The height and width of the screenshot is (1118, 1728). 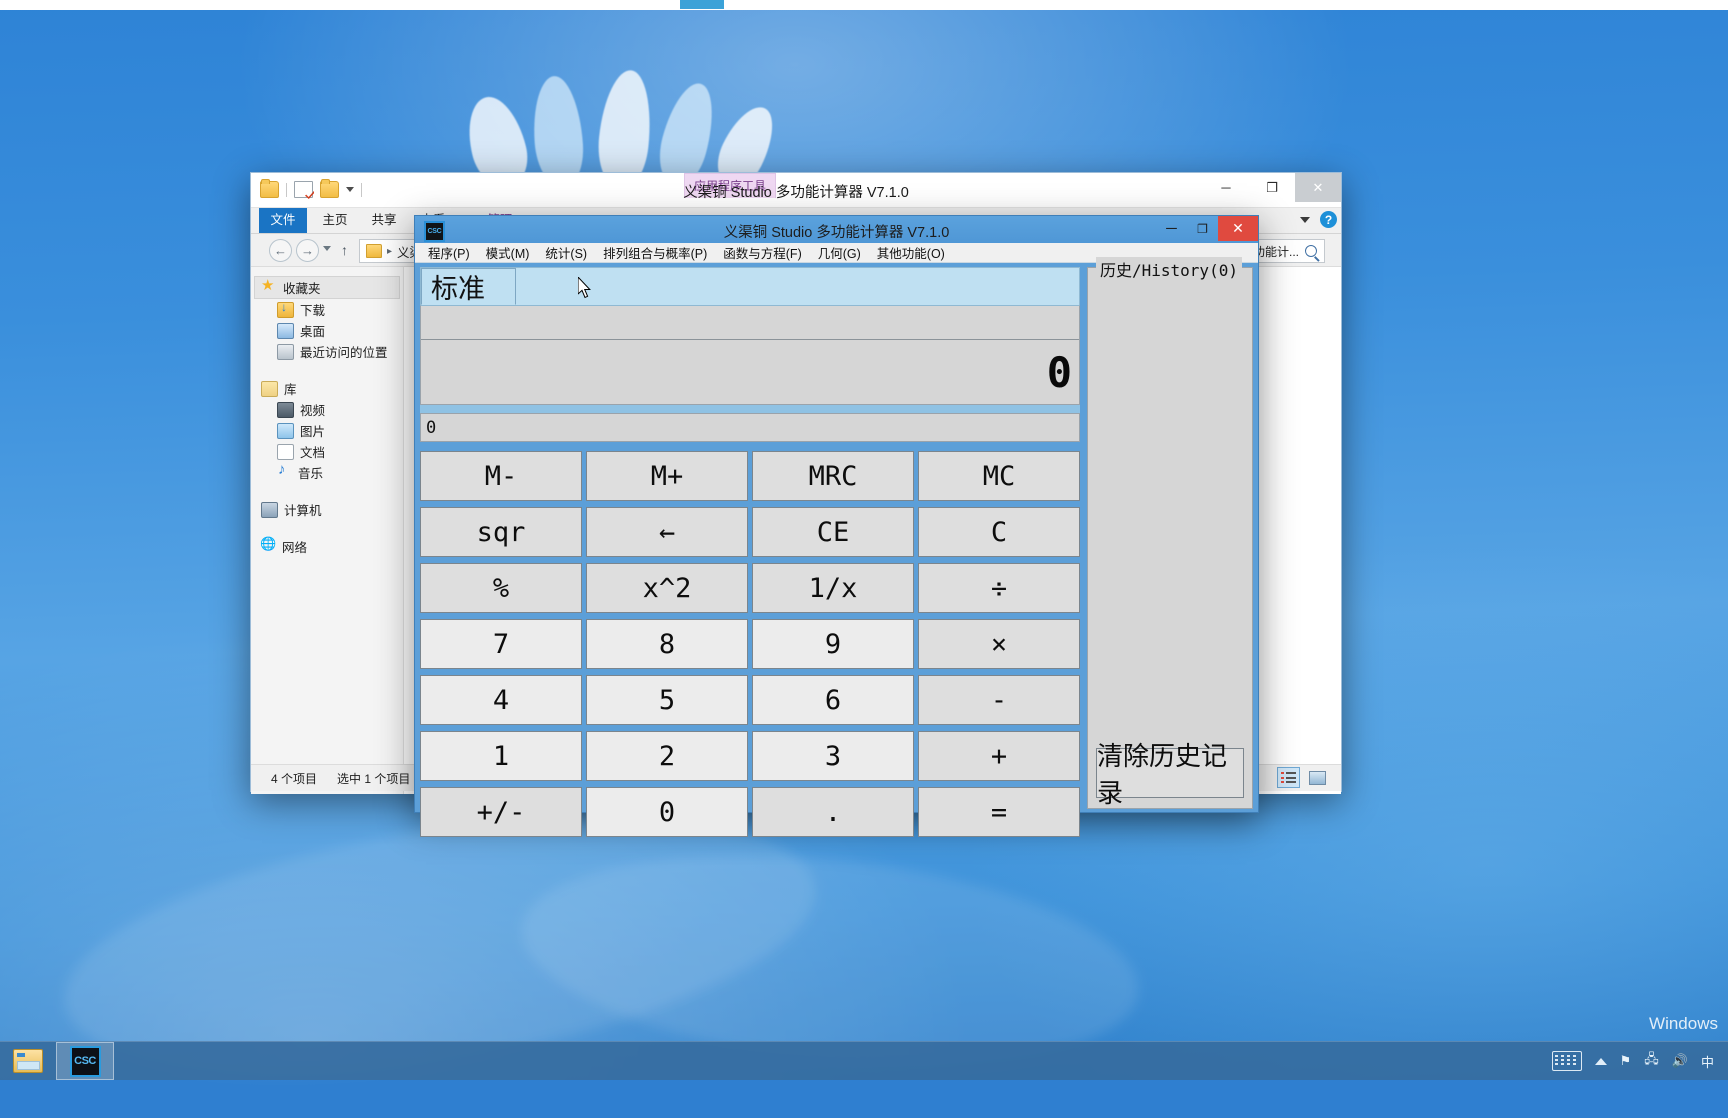 I want to click on new-folder-icon, so click(x=329, y=188).